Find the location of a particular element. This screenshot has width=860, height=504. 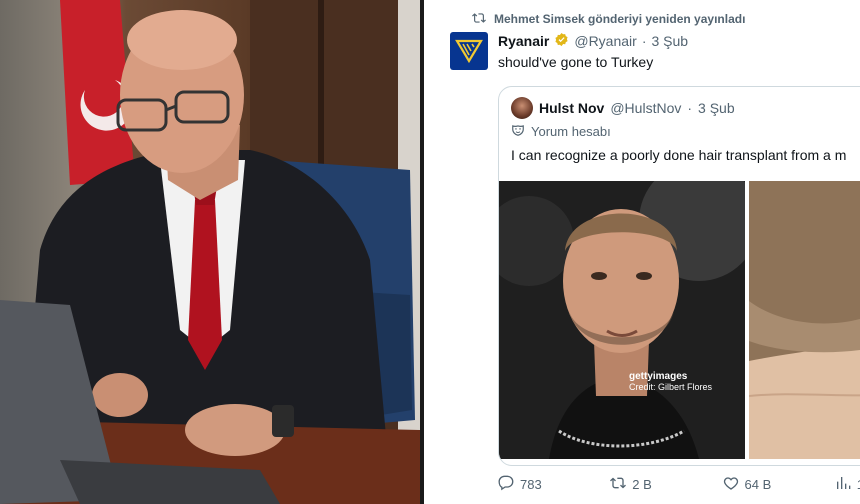

tweet-time: 3 Şub is located at coordinates (669, 41).